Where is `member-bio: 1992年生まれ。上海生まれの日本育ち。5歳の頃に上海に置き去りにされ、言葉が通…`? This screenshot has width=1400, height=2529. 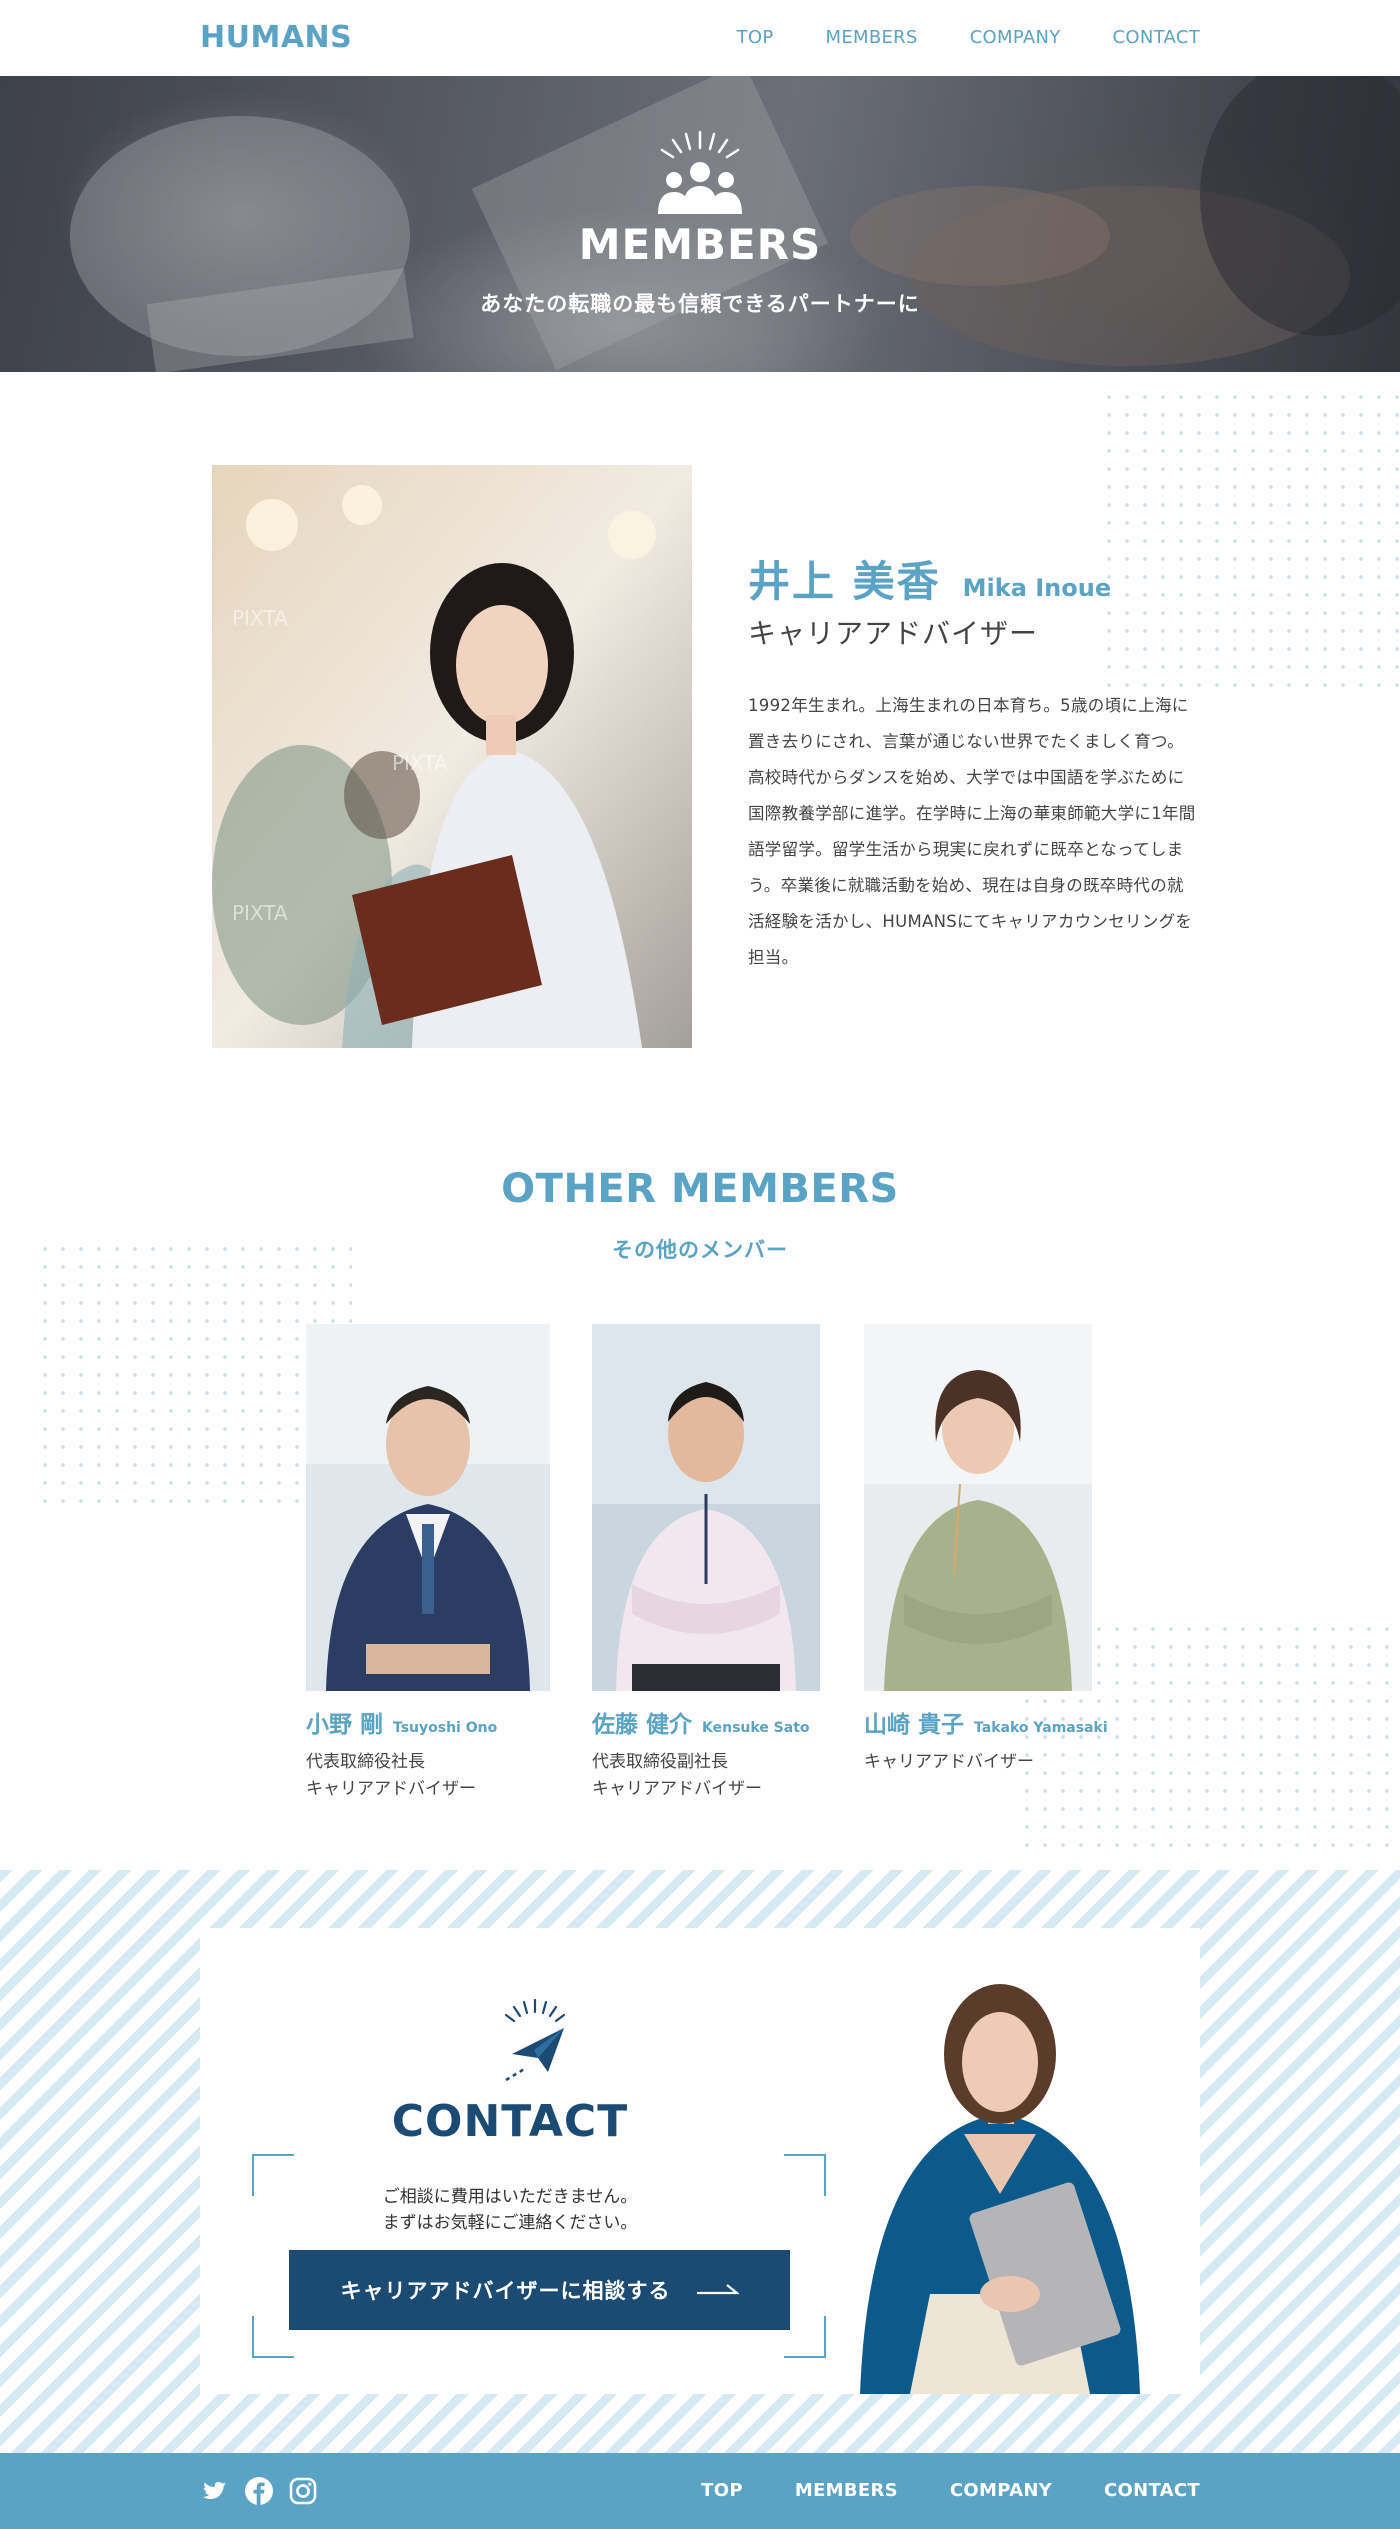 member-bio: 1992年生まれ。上海生まれの日本育ち。5歳の頃に上海に置き去りにされ、言葉が通… is located at coordinates (972, 831).